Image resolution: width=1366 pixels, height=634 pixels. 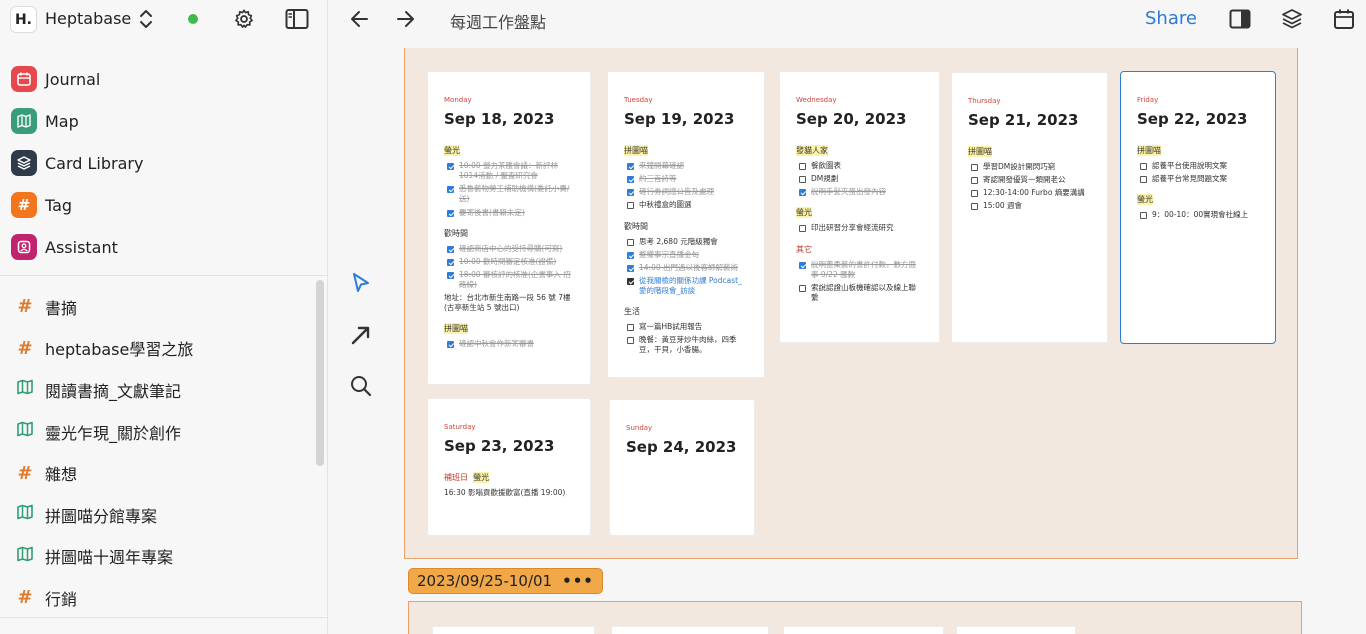 I want to click on select-pointer-icon, so click(x=361, y=283).